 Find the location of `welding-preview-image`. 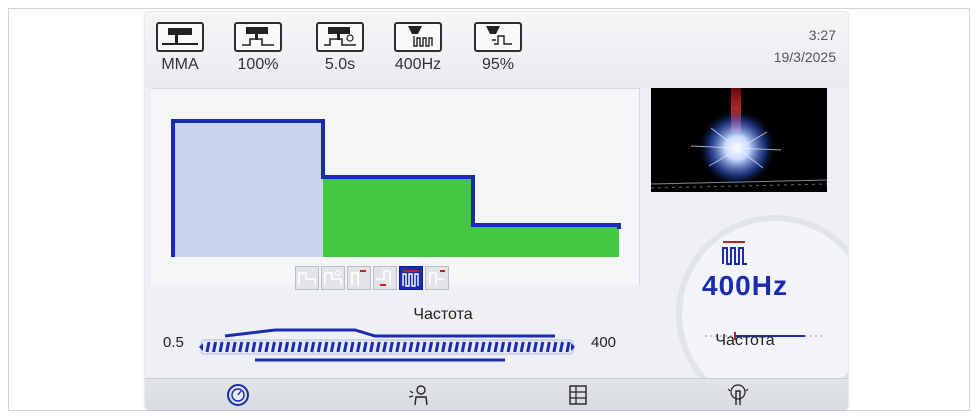

welding-preview-image is located at coordinates (739, 140).